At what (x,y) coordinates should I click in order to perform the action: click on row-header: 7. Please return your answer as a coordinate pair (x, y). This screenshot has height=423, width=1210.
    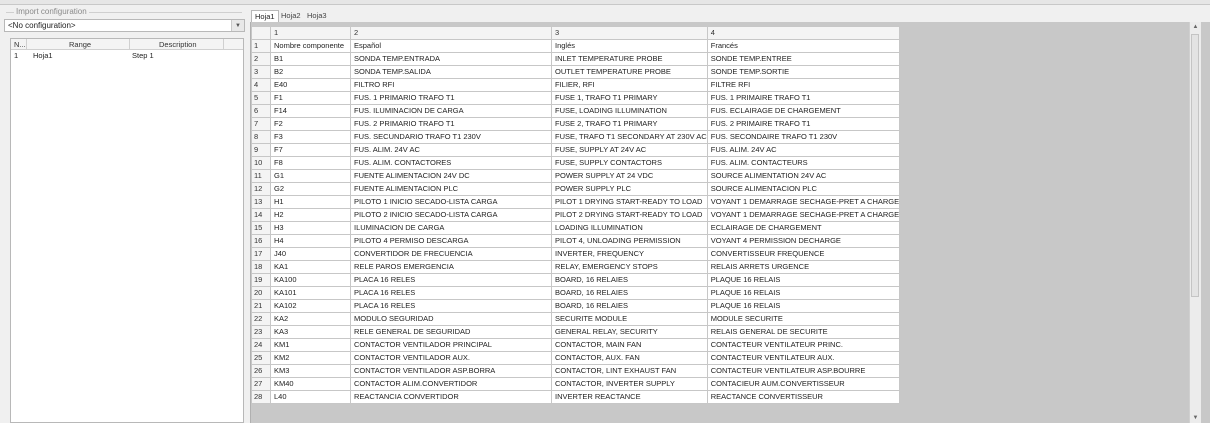
    Looking at the image, I should click on (261, 124).